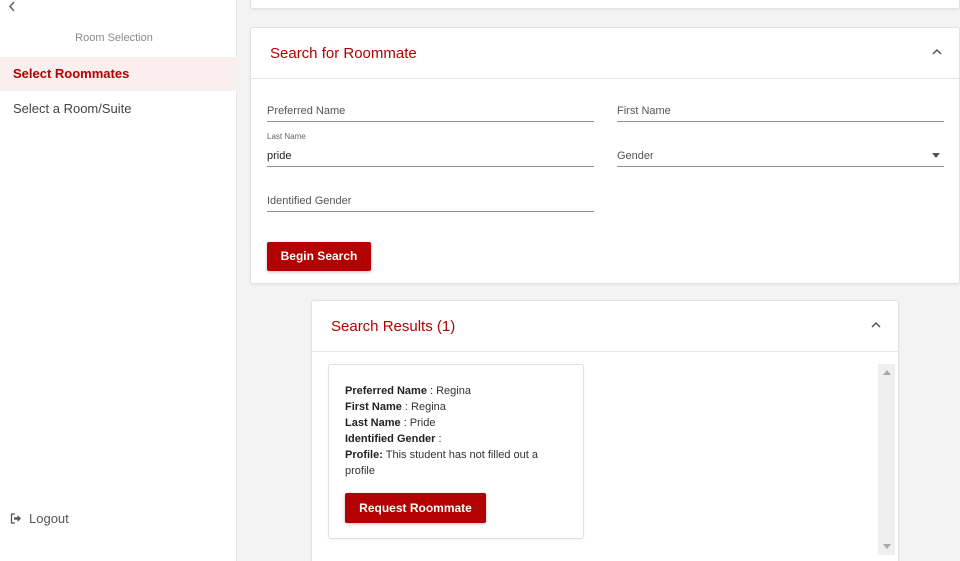 Image resolution: width=960 pixels, height=561 pixels. I want to click on results-scrollbar, so click(886, 459).